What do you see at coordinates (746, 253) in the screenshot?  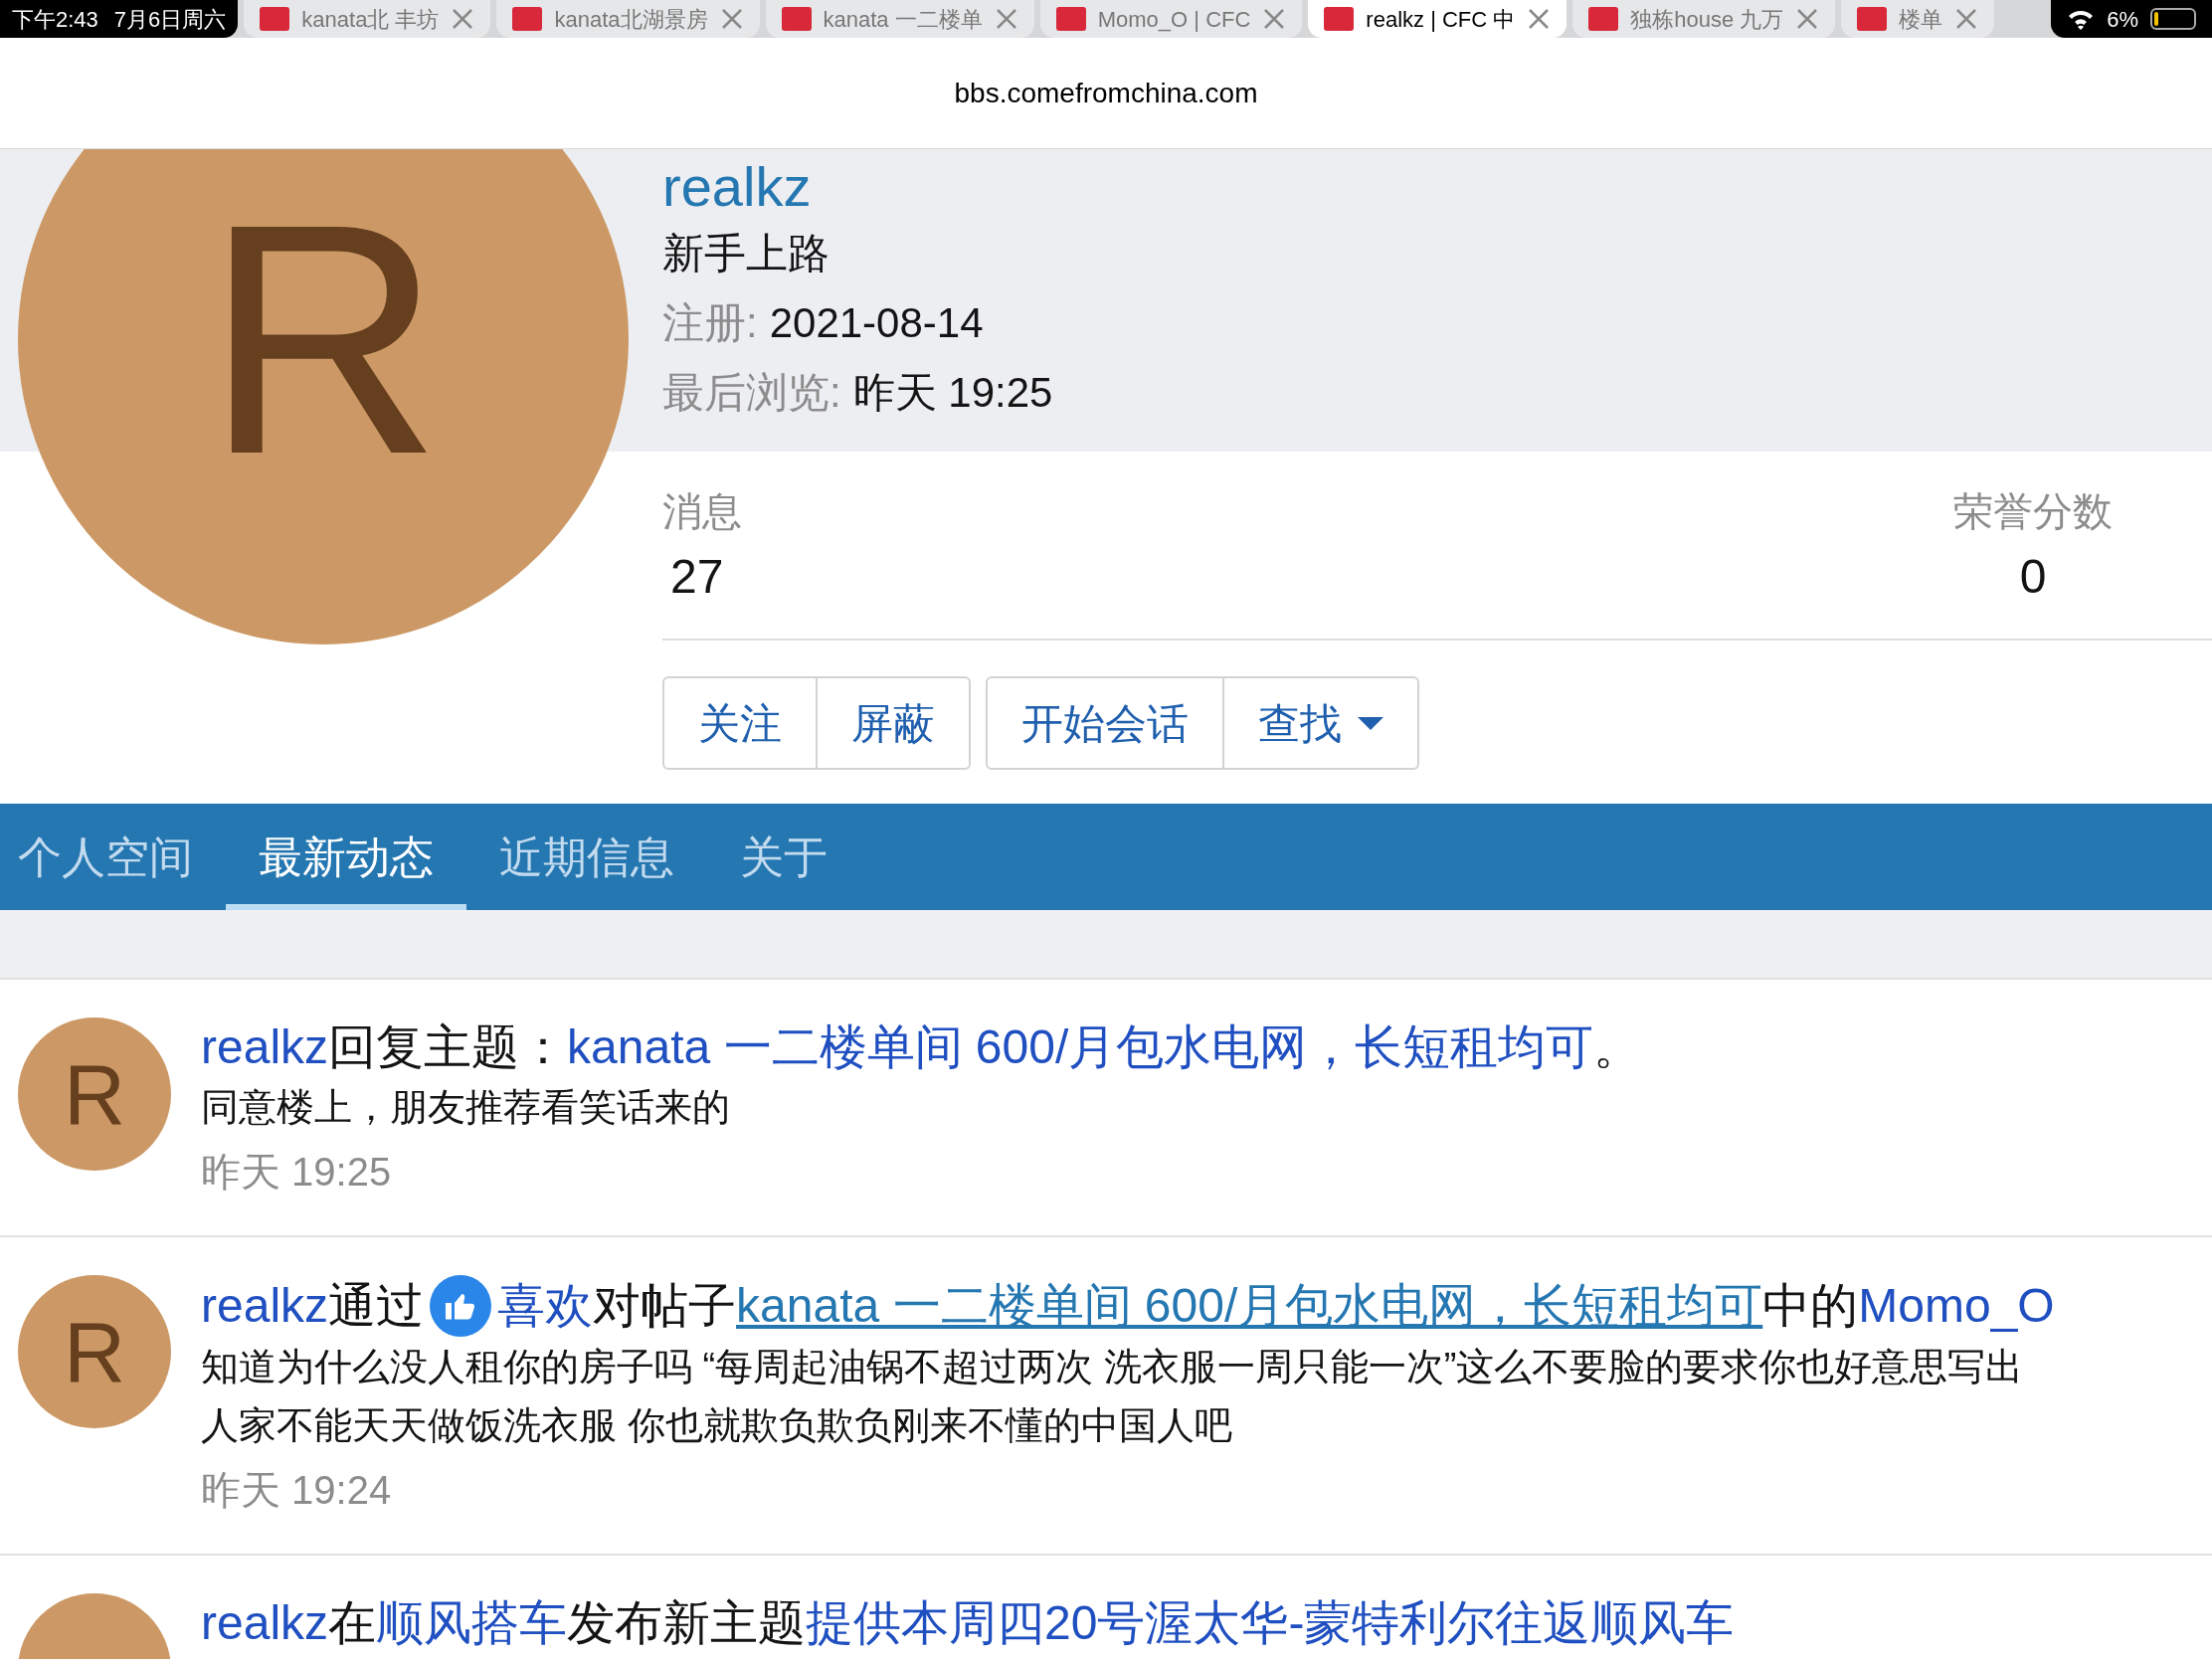 I see `user-rank: 新手上路` at bounding box center [746, 253].